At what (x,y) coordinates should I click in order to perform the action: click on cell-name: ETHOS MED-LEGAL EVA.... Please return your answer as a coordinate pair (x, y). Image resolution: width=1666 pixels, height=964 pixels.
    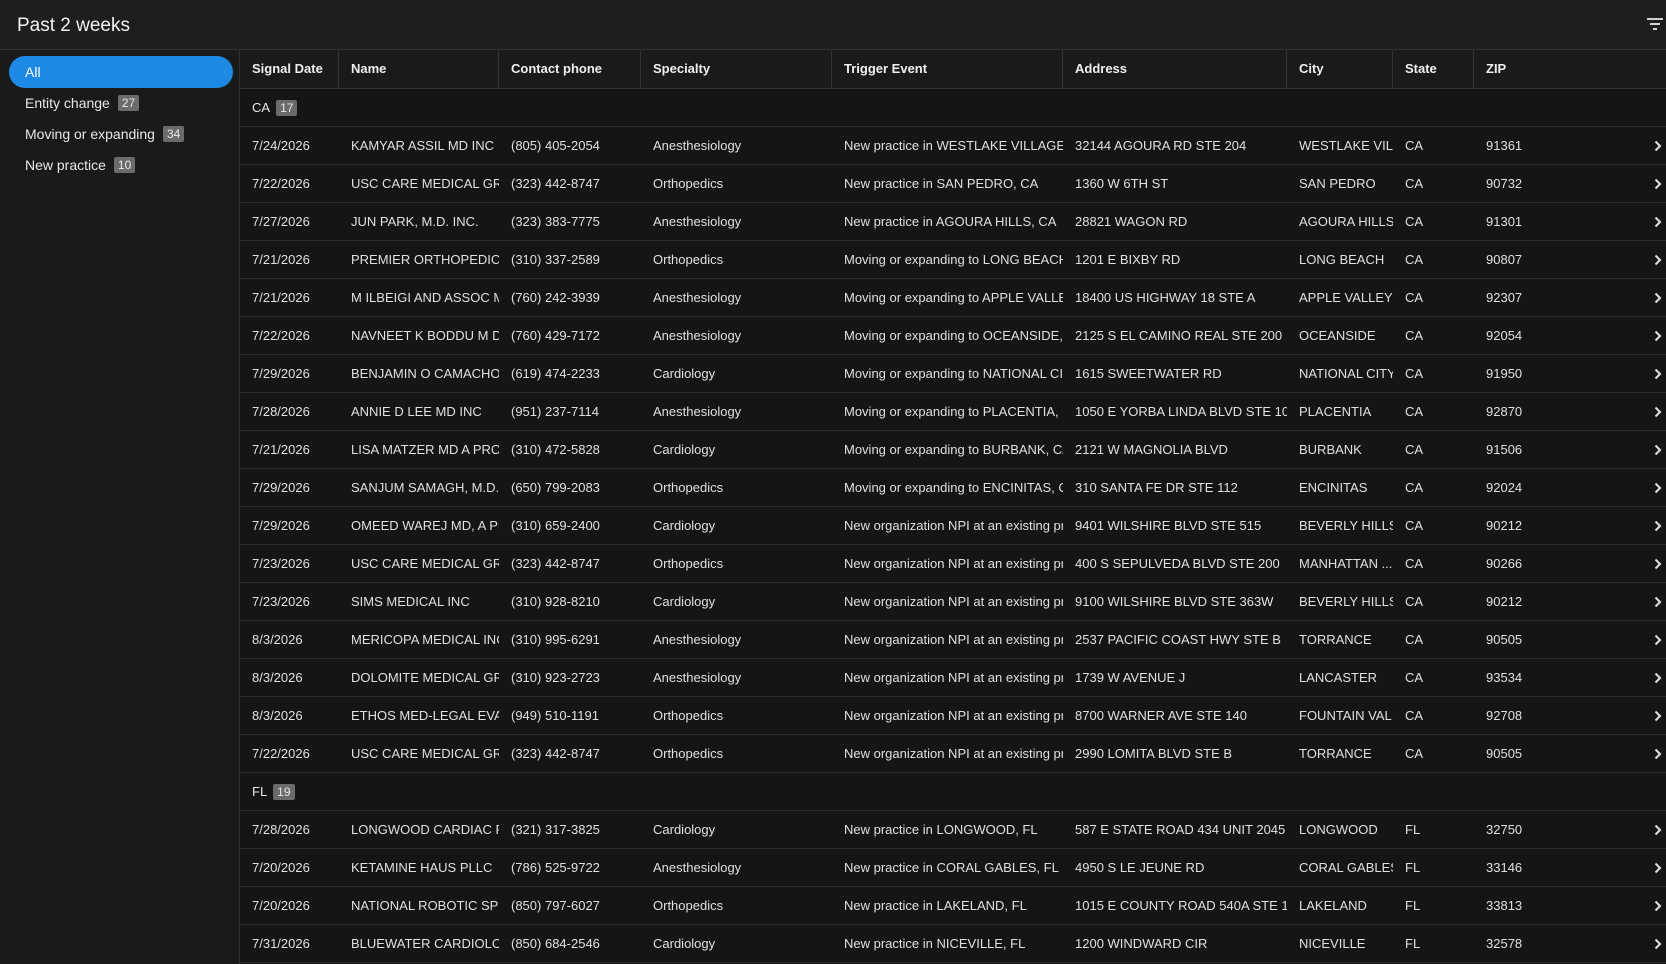
    Looking at the image, I should click on (425, 715).